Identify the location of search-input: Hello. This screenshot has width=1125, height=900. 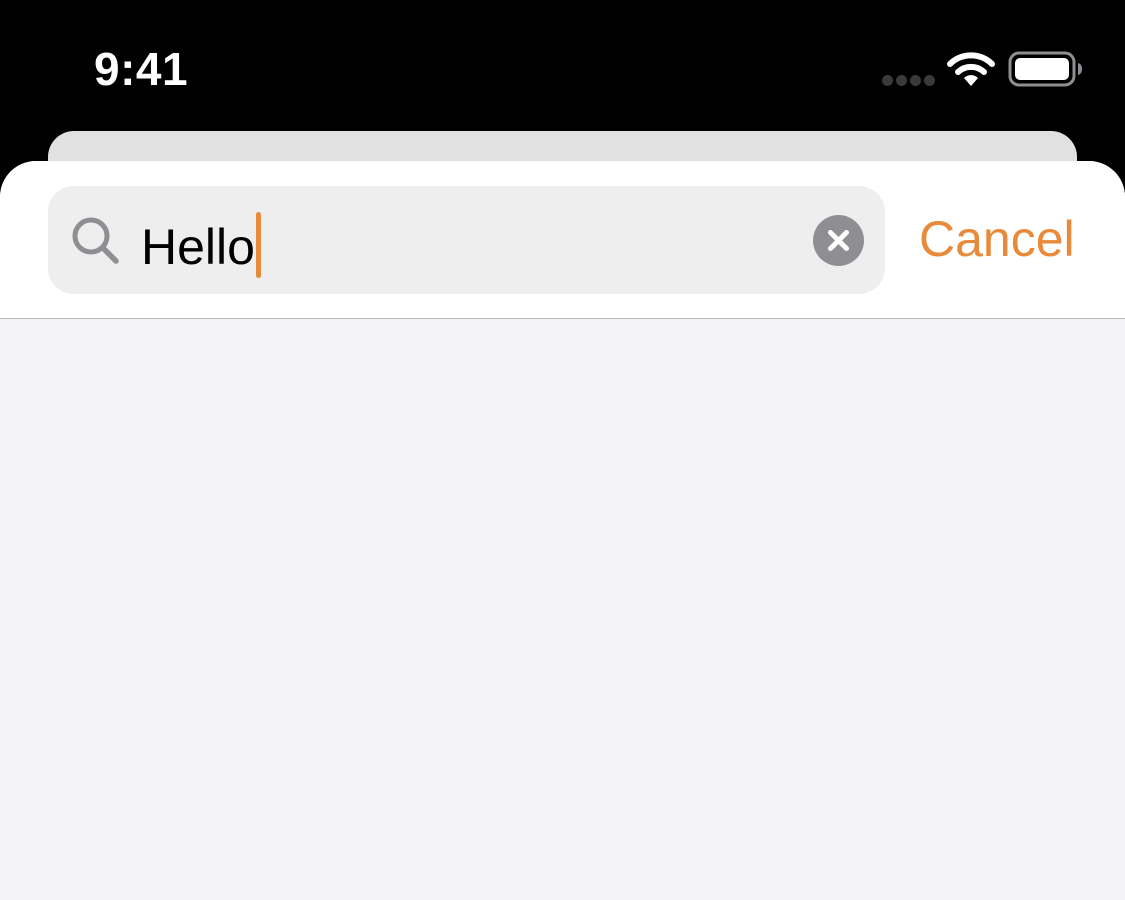
(201, 245).